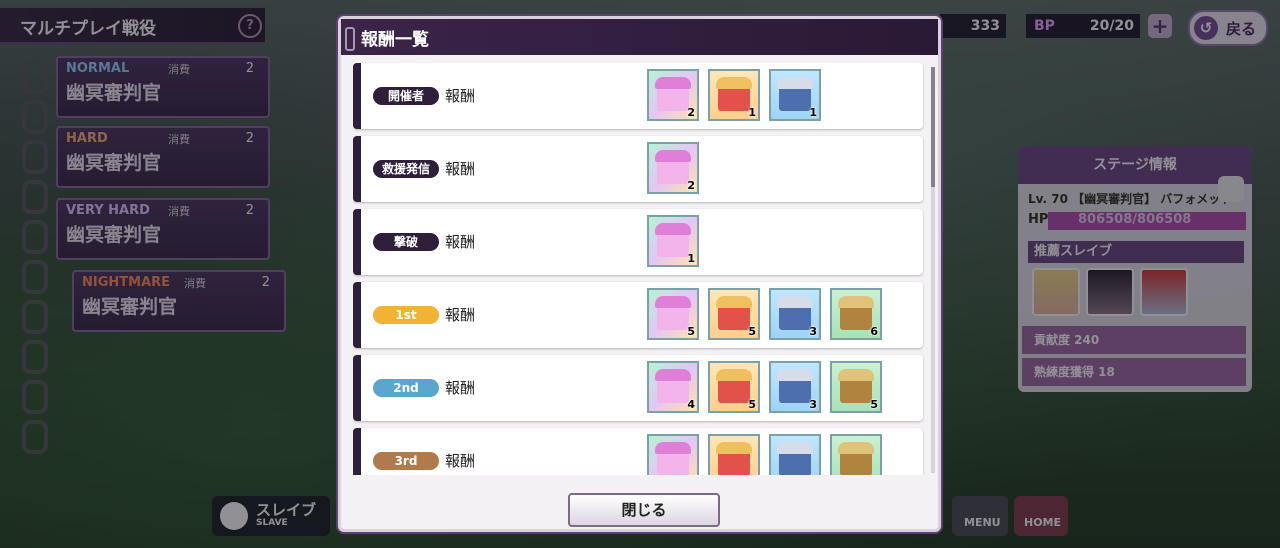  I want to click on reward-tier-badge: 3rd, so click(406, 461).